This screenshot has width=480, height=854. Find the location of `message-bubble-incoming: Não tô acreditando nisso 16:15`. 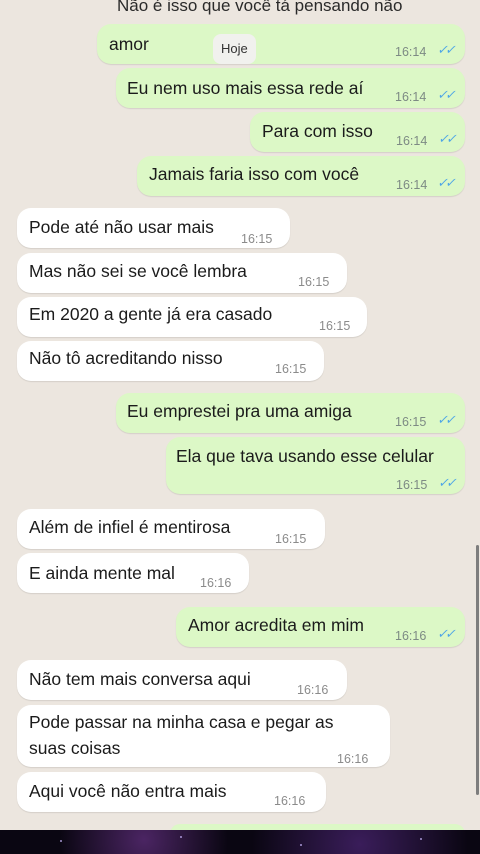

message-bubble-incoming: Não tô acreditando nisso 16:15 is located at coordinates (170, 361).